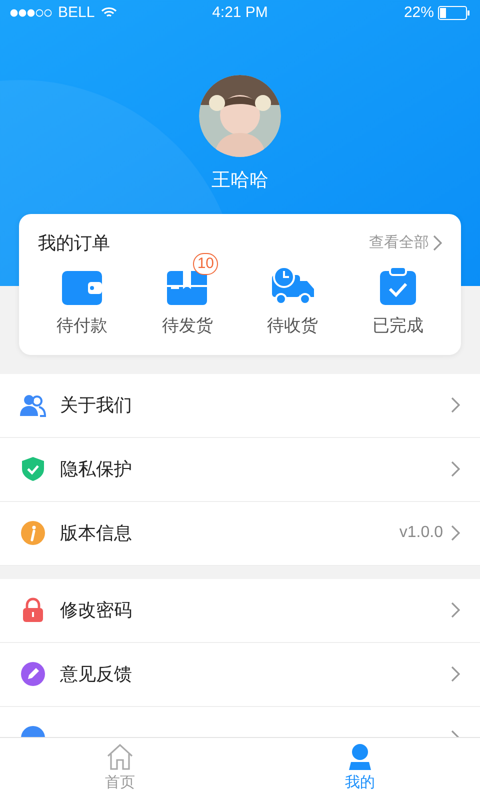 This screenshot has height=800, width=480. What do you see at coordinates (293, 285) in the screenshot?
I see `truck-icon` at bounding box center [293, 285].